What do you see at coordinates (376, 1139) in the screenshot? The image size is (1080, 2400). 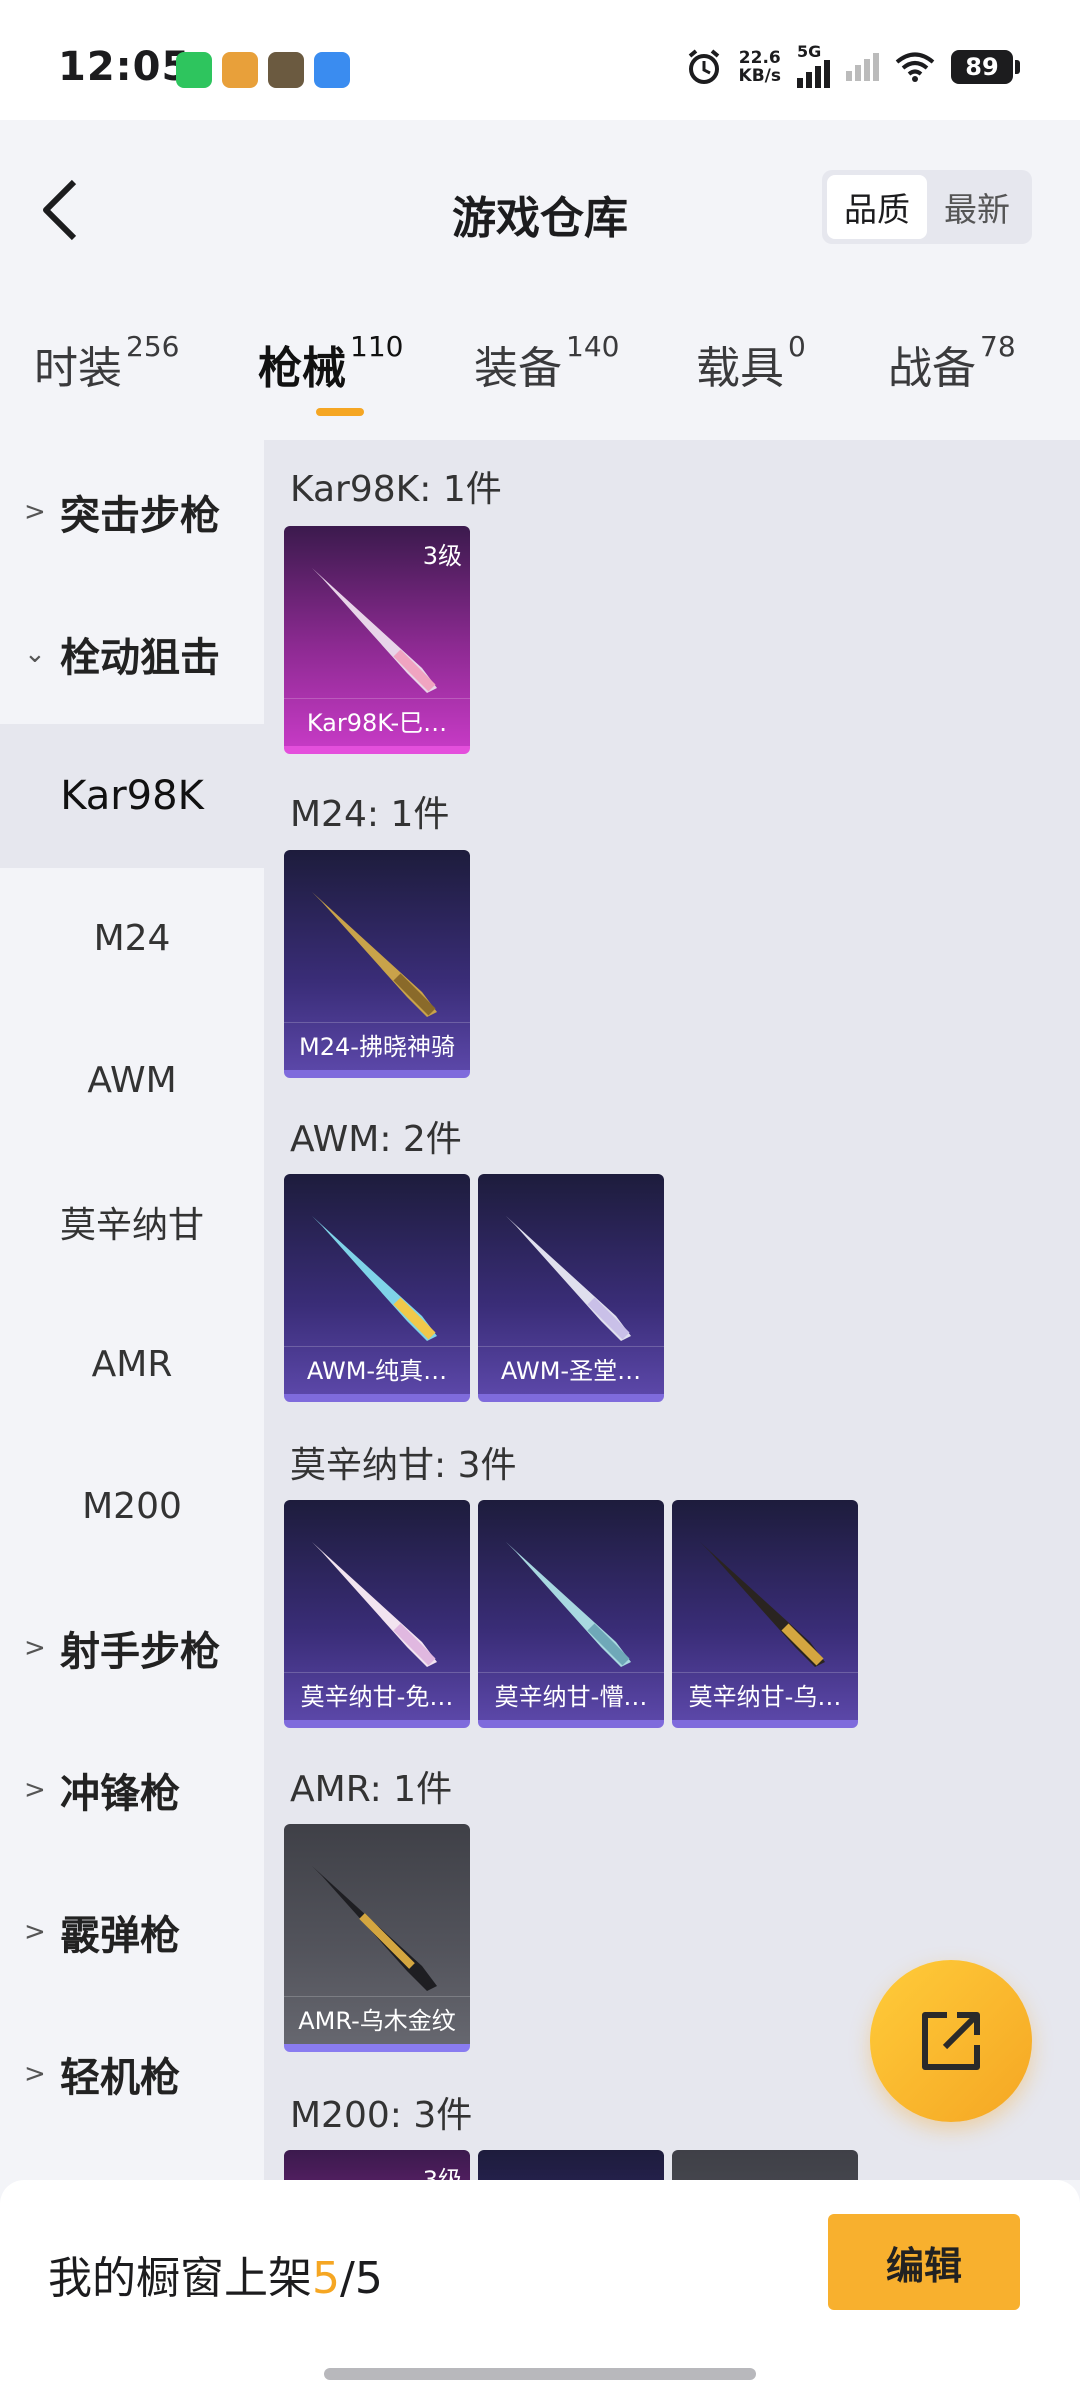 I see `group-title-awm: AWM: 2件` at bounding box center [376, 1139].